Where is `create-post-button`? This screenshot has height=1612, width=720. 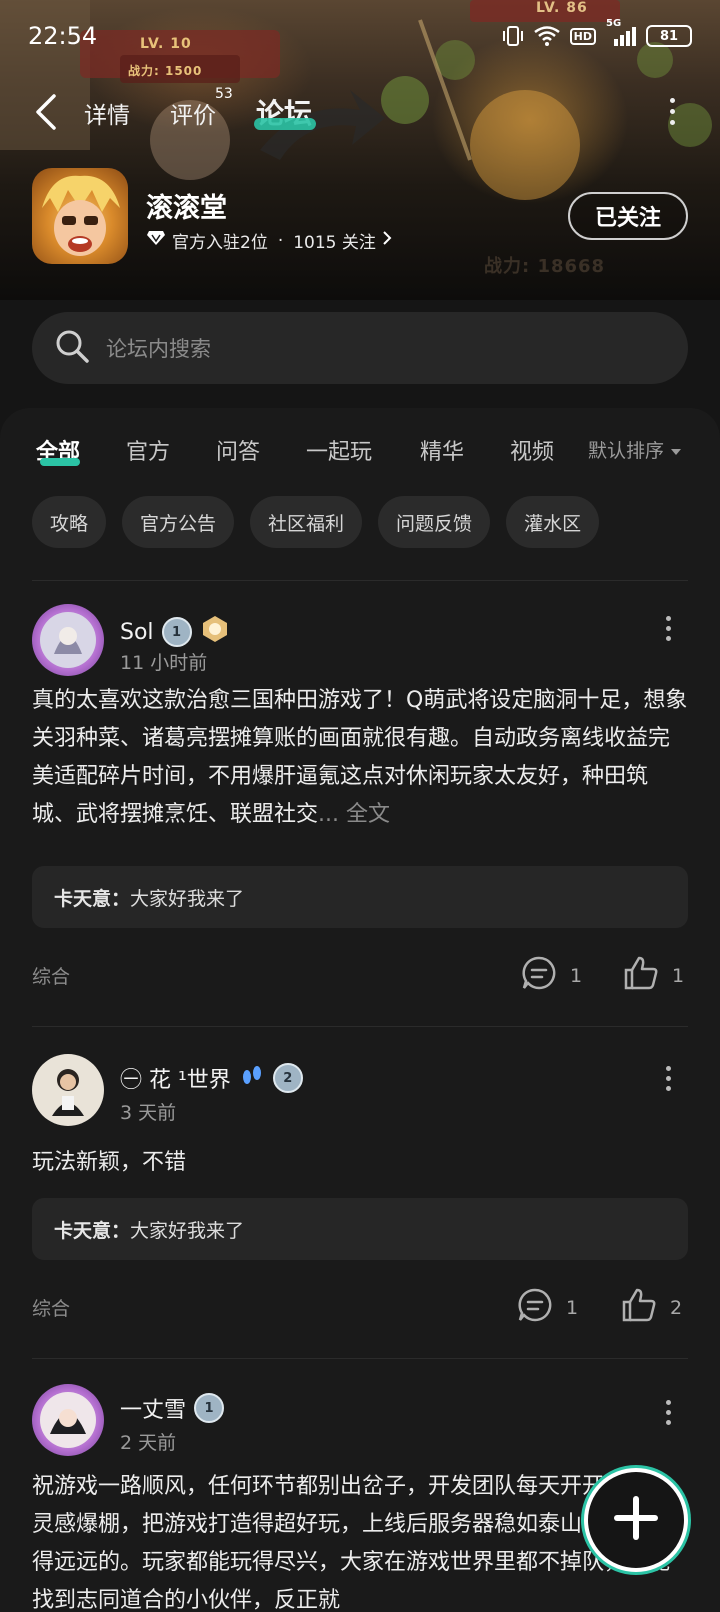 create-post-button is located at coordinates (636, 1520).